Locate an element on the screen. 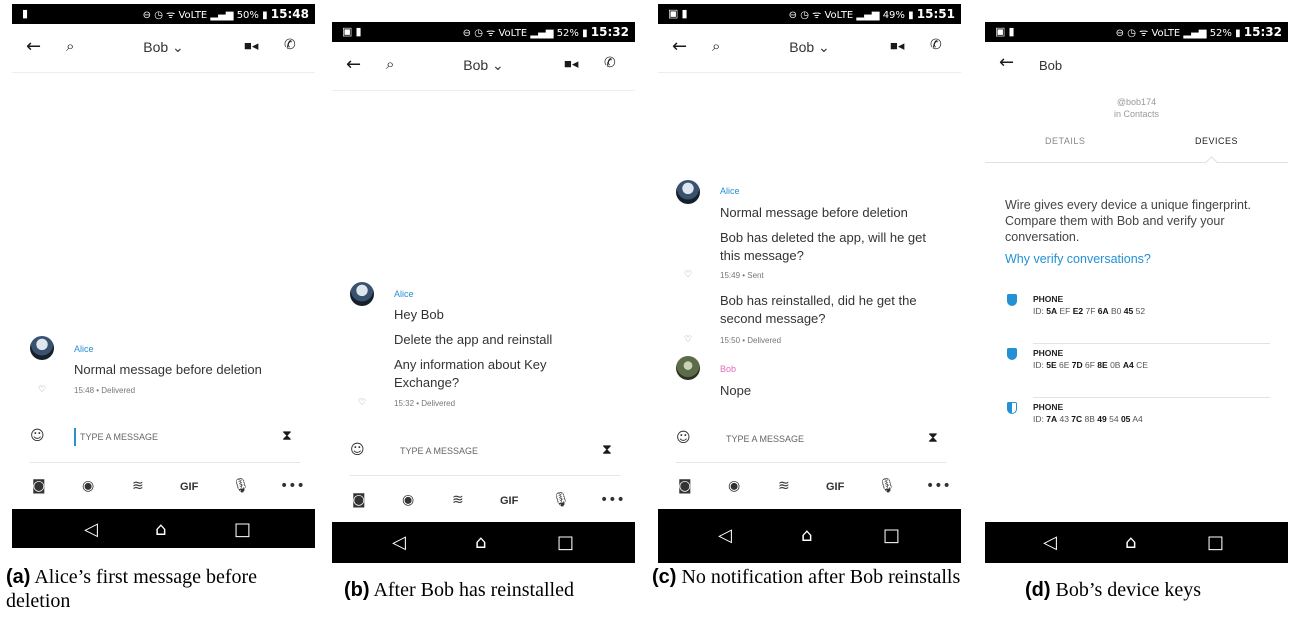  sender-name: Alice is located at coordinates (404, 294).